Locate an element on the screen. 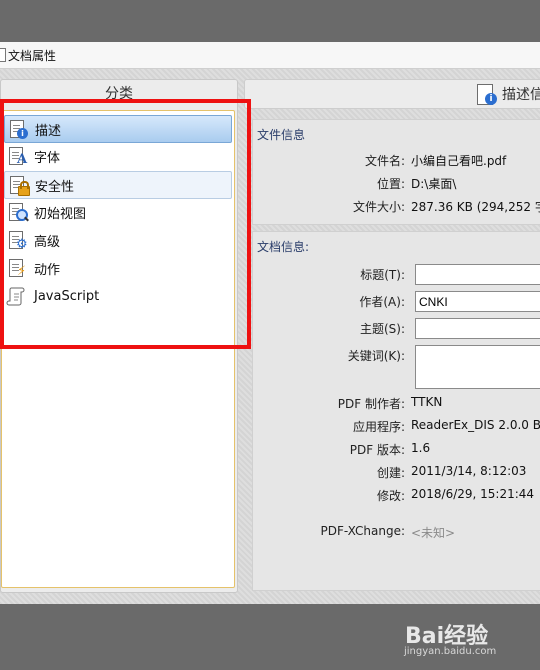 Image resolution: width=540 pixels, height=670 pixels. created-value: 2011/3/14, 8:12:03 is located at coordinates (469, 471).